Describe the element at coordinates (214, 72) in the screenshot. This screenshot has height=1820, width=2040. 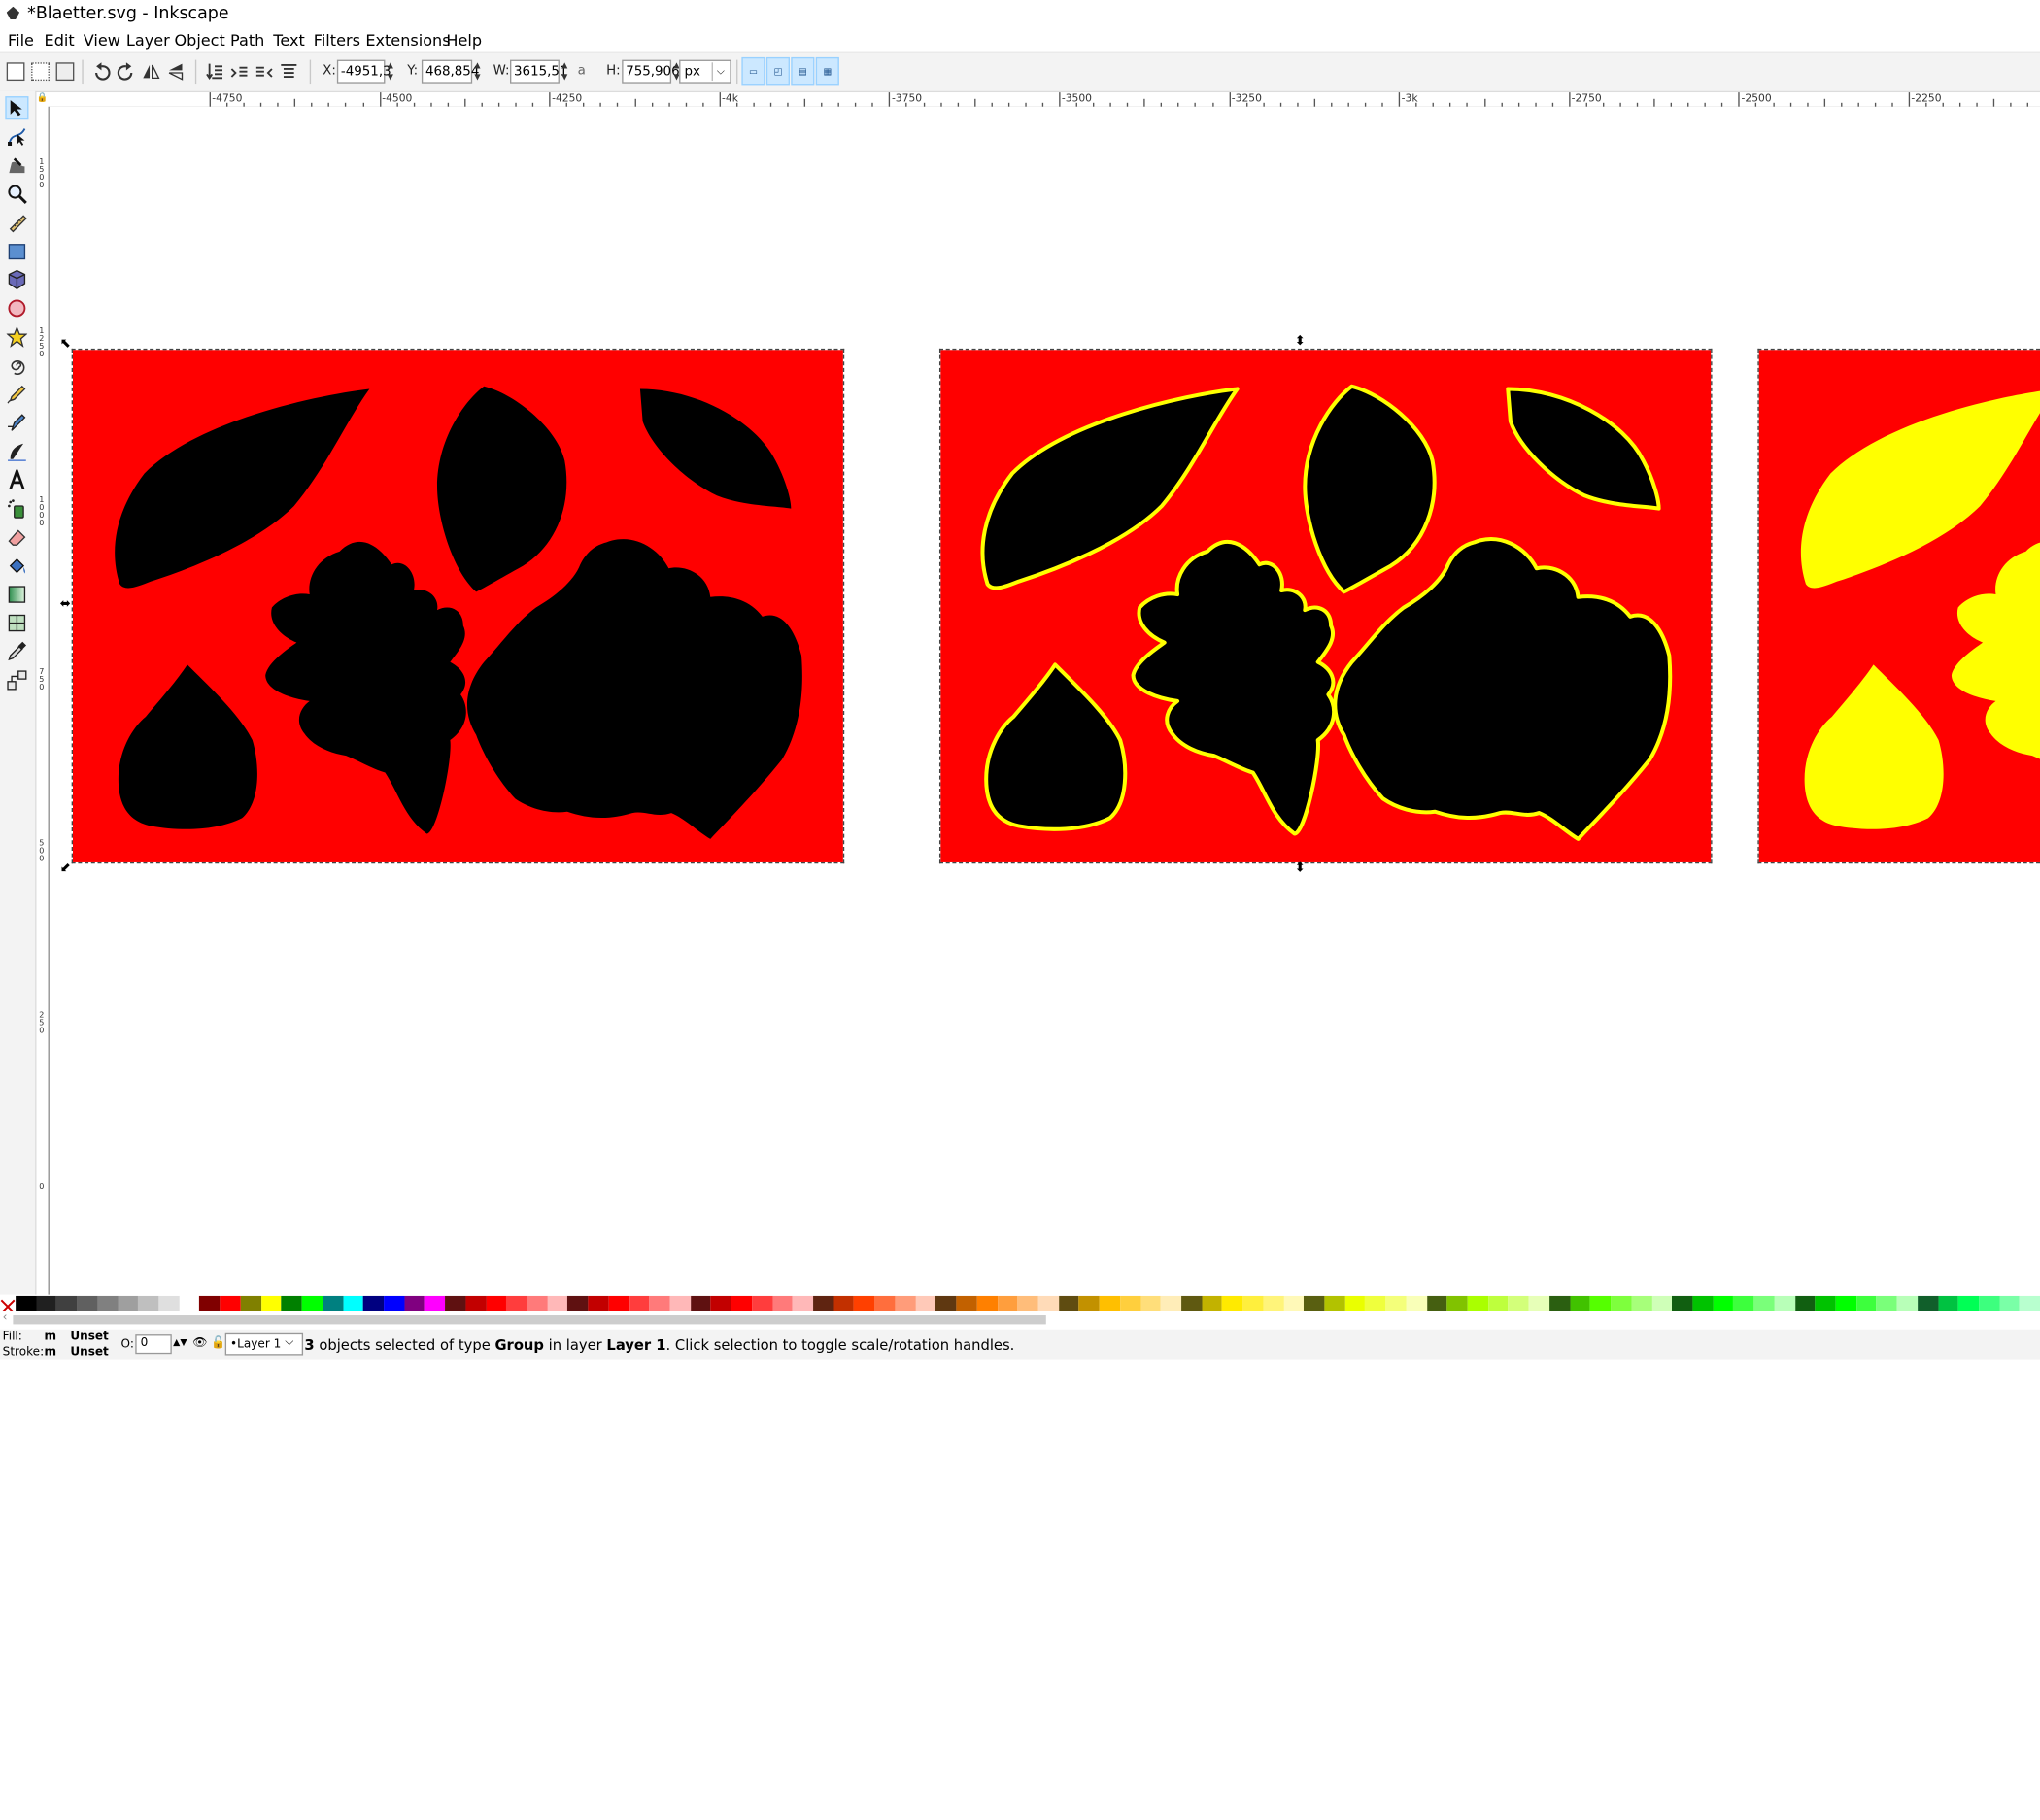
I see `lower-to-bottom-icon` at that location.